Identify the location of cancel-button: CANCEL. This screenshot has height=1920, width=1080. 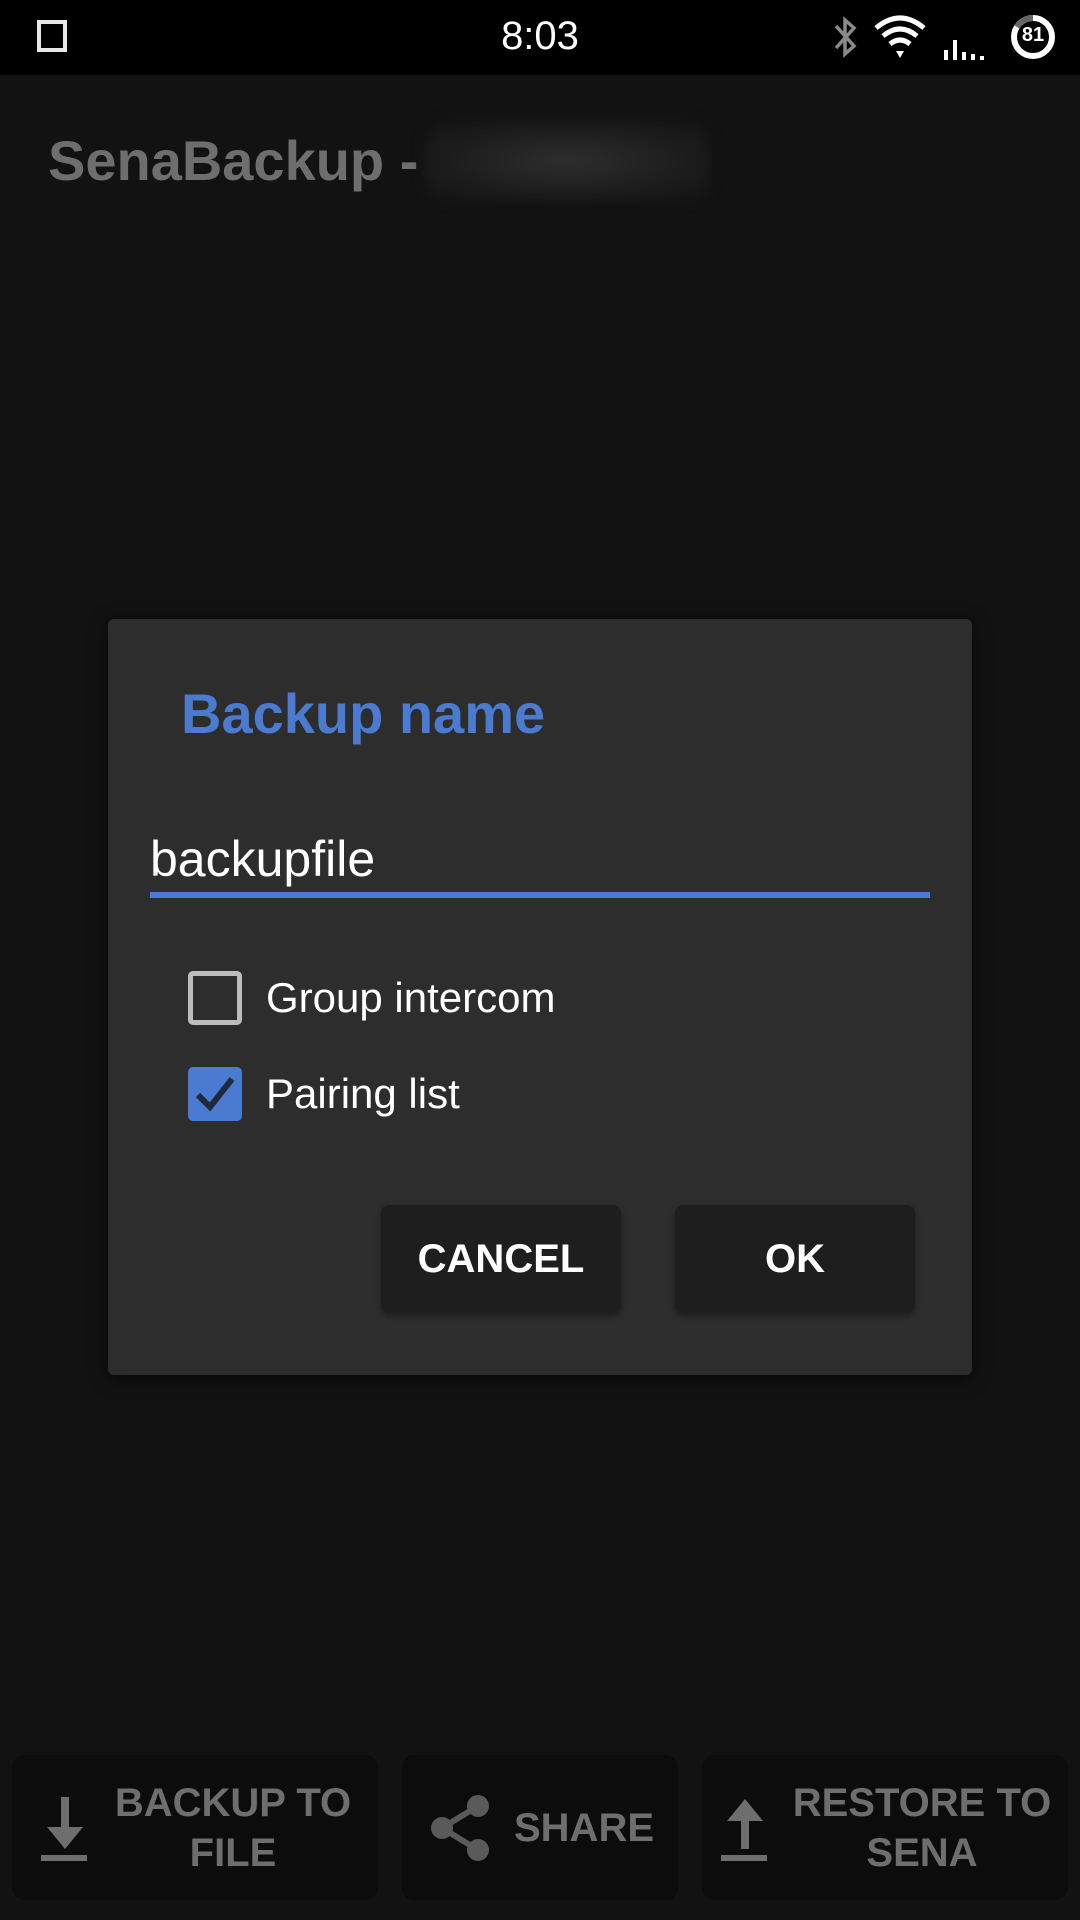
(501, 1259).